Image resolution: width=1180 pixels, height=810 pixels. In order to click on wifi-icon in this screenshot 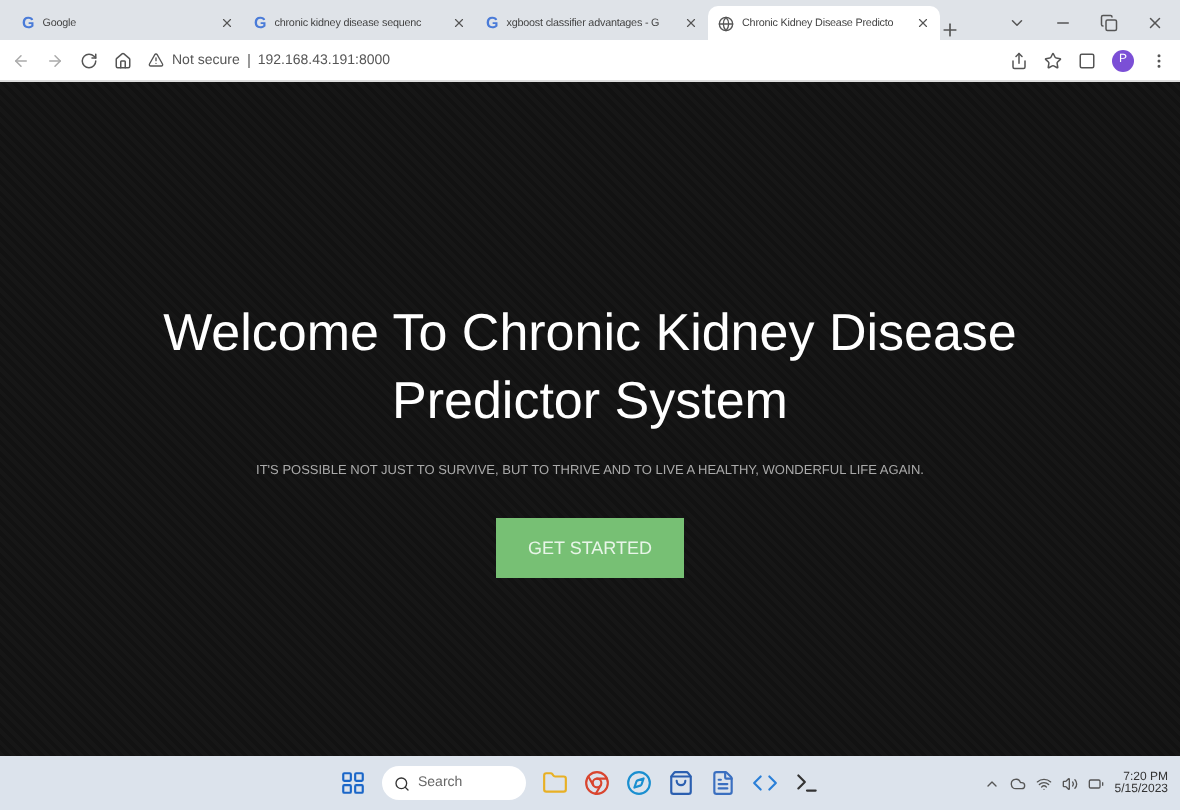, I will do `click(1044, 783)`.